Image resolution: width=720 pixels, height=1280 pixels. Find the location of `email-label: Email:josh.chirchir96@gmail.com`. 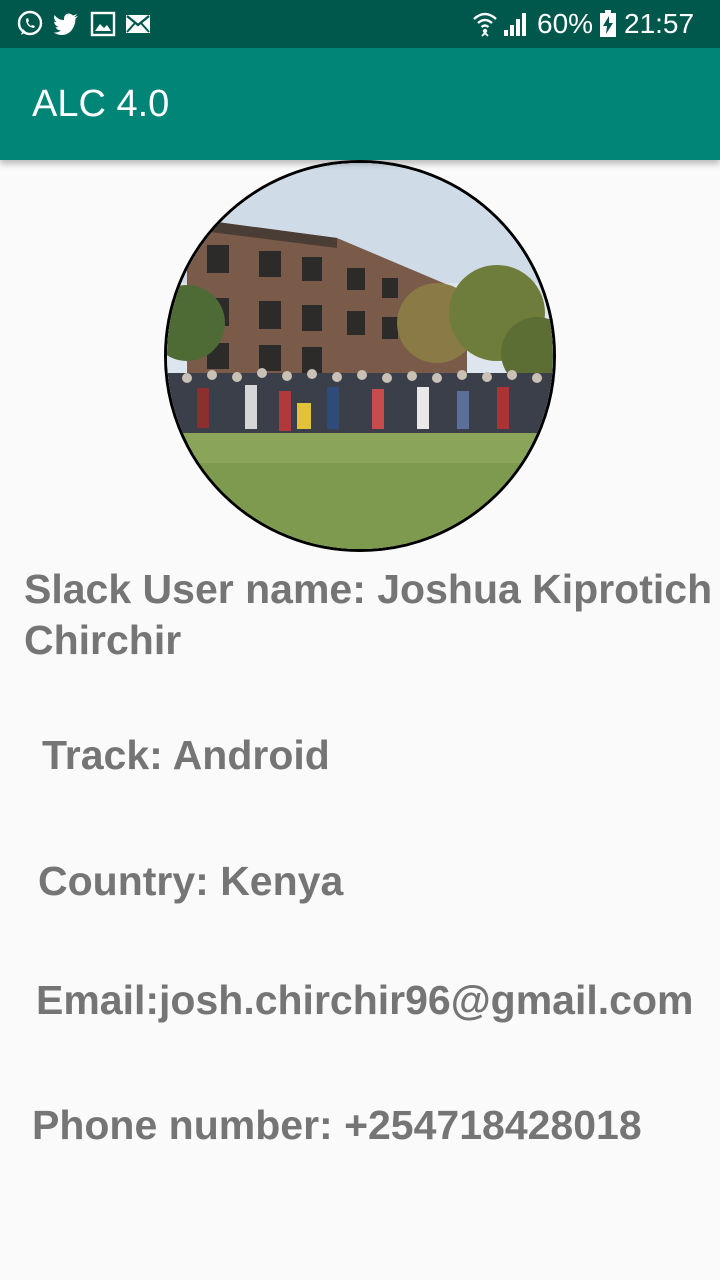

email-label: Email:josh.chirchir96@gmail.com is located at coordinates (365, 1000).